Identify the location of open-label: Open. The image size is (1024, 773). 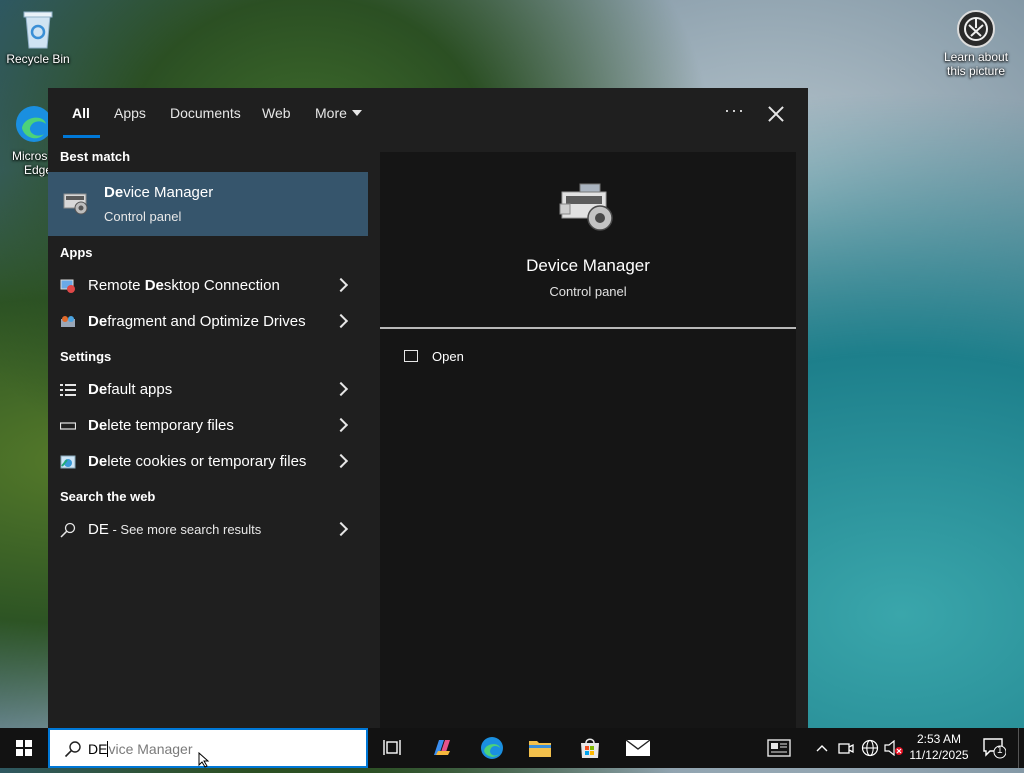
(448, 356).